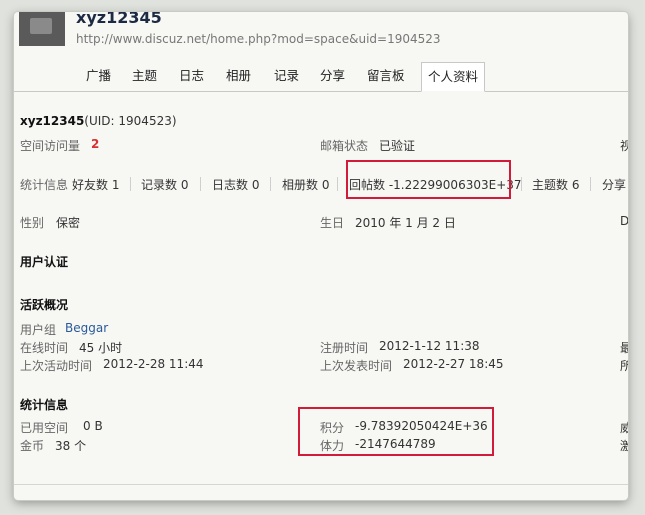  I want to click on last-post-label: 上次发表时间, so click(356, 366).